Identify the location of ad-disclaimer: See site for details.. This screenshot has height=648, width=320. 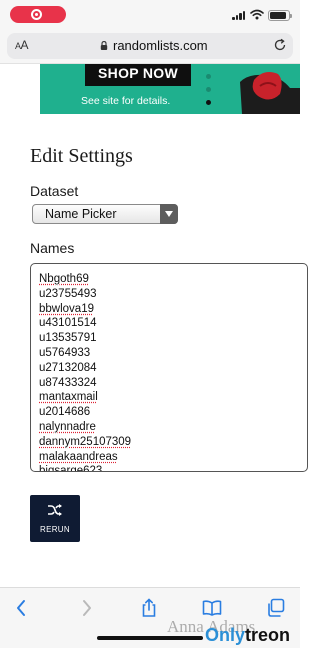
(126, 101).